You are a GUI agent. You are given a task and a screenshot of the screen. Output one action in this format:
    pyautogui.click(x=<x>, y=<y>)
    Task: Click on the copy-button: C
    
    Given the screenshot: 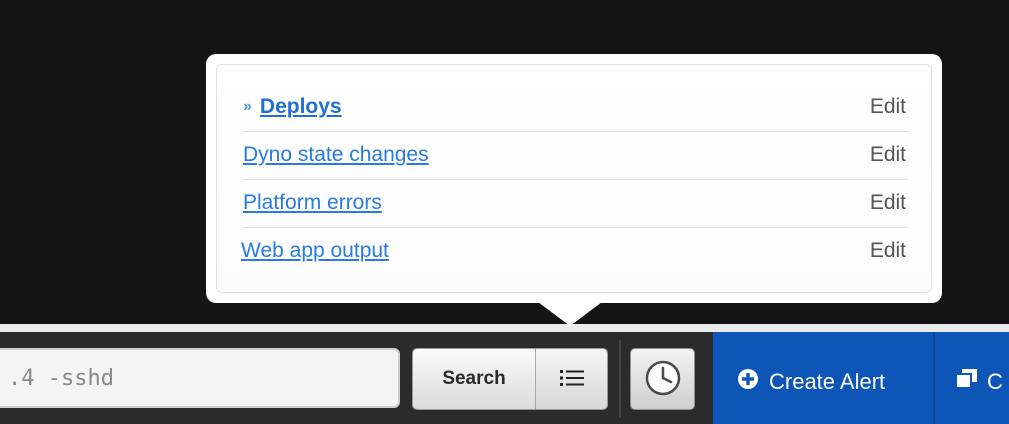 What is the action you would take?
    pyautogui.click(x=979, y=382)
    